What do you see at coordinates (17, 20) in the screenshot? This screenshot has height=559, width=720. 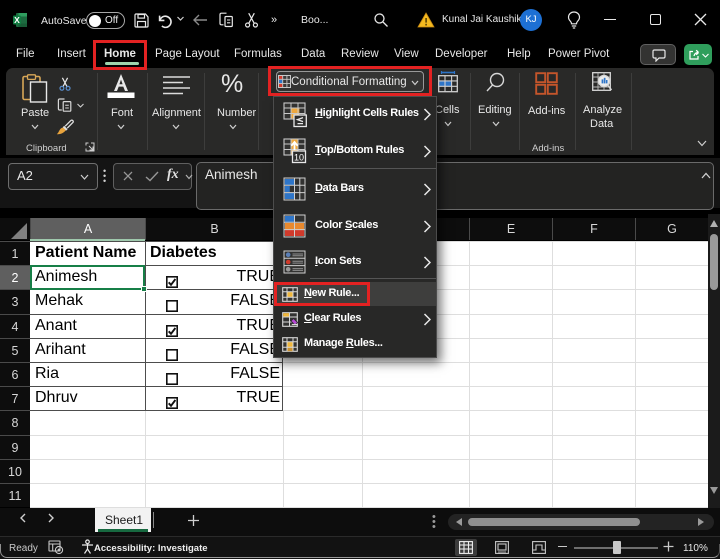 I see `svg-text: X` at bounding box center [17, 20].